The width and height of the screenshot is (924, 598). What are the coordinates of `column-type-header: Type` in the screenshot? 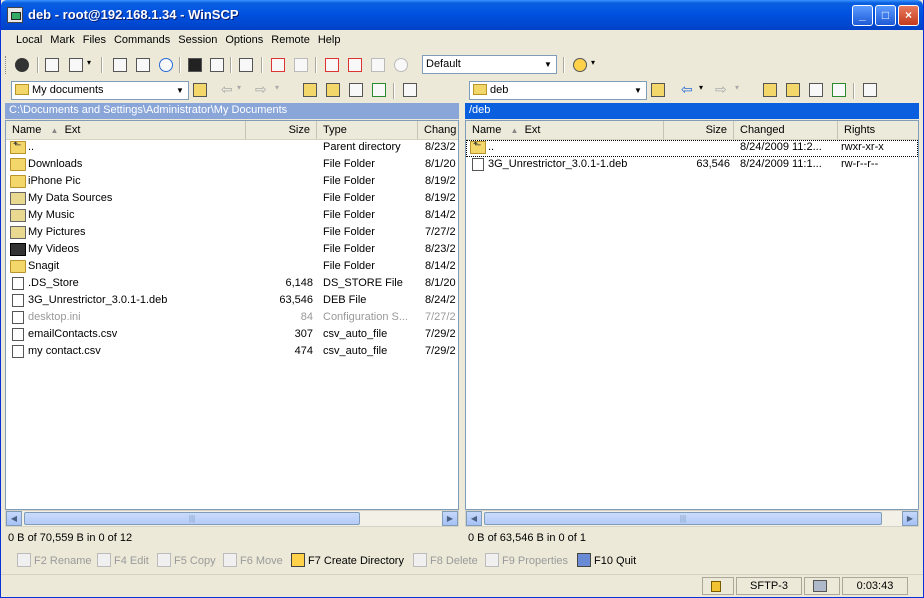 It's located at (367, 130).